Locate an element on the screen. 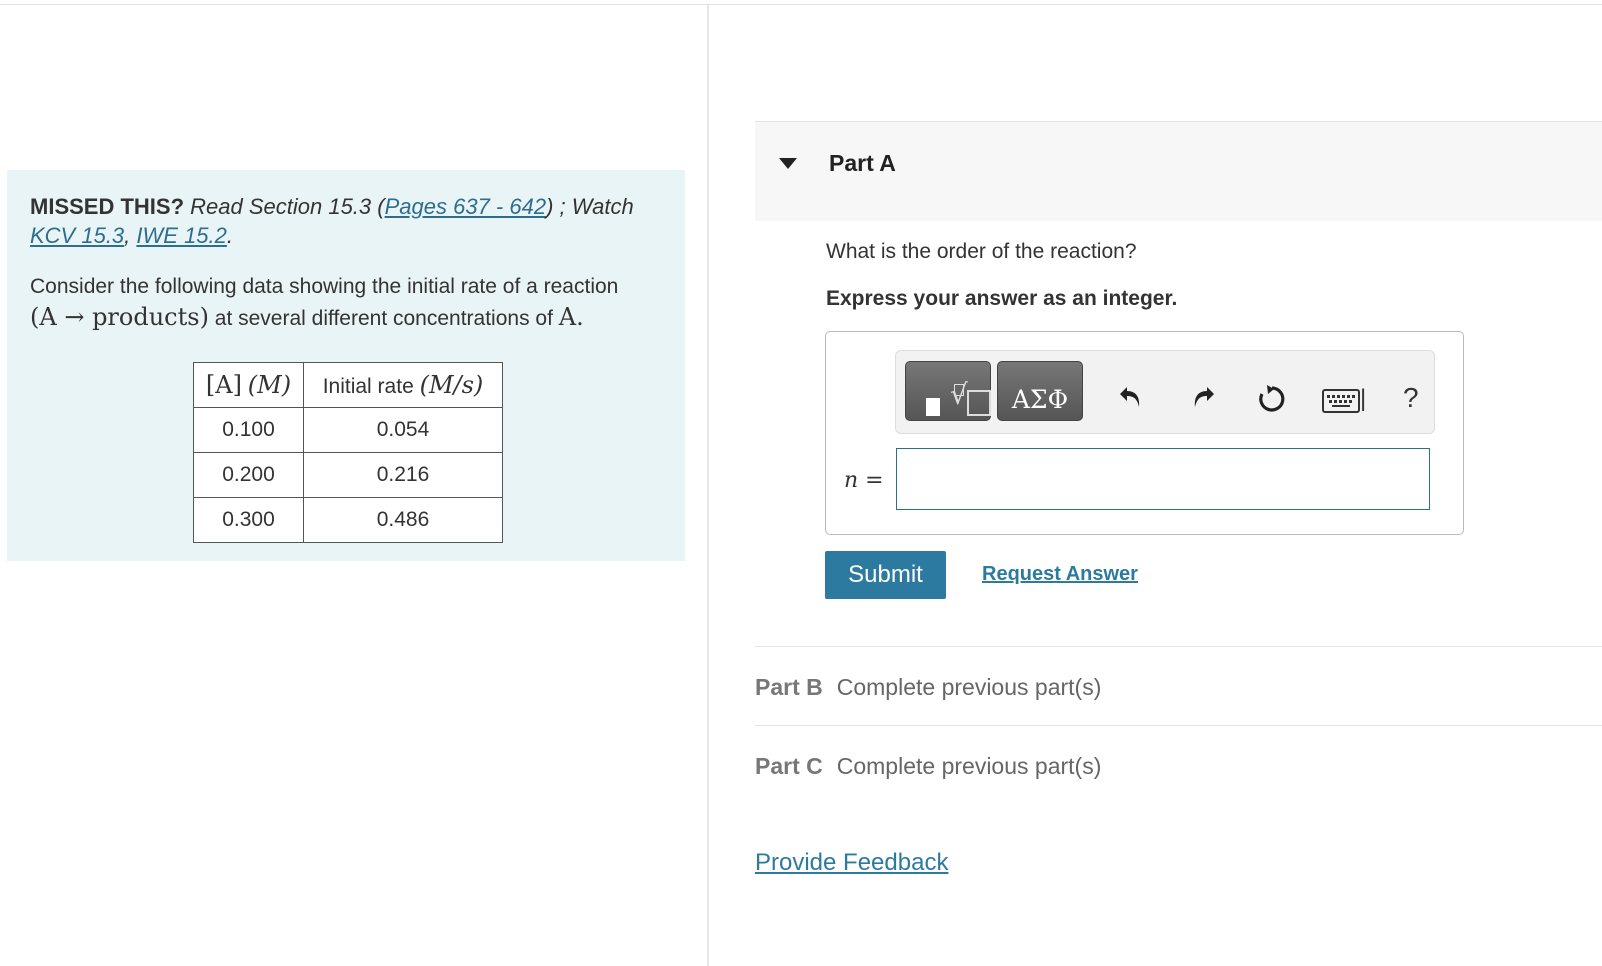 Image resolution: width=1602 pixels, height=966 pixels. table-header-row: [A] (M) Initial rate (M/s) is located at coordinates (348, 385).